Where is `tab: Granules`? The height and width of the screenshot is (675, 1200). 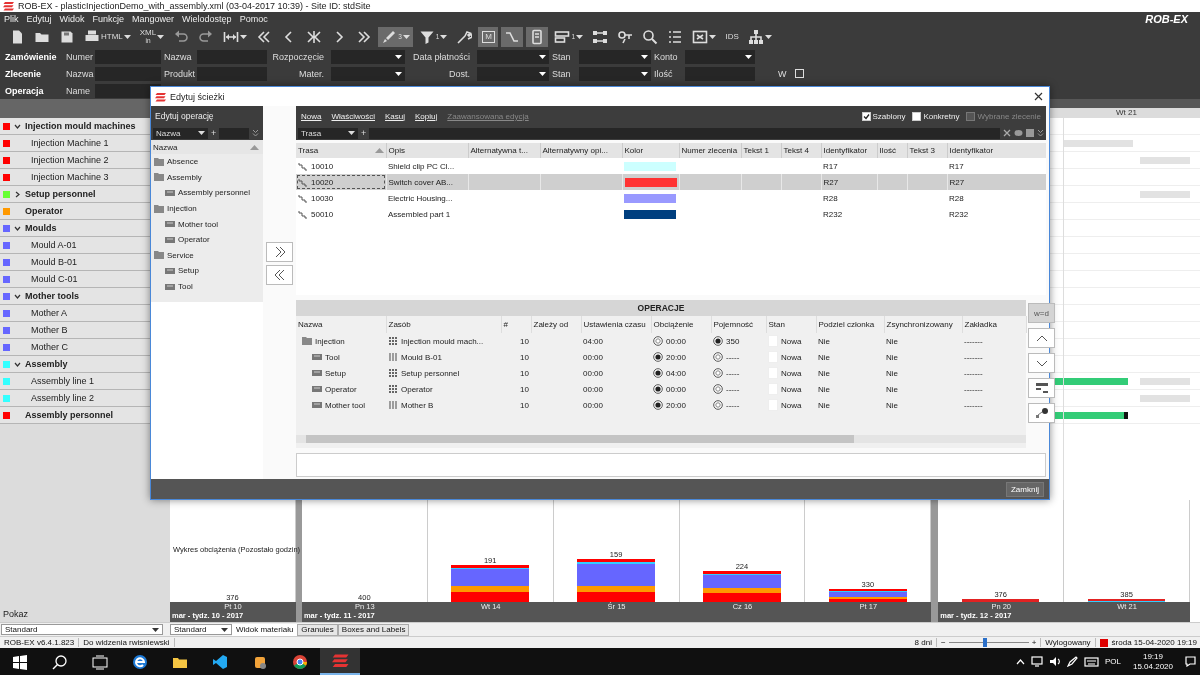 tab: Granules is located at coordinates (317, 629).